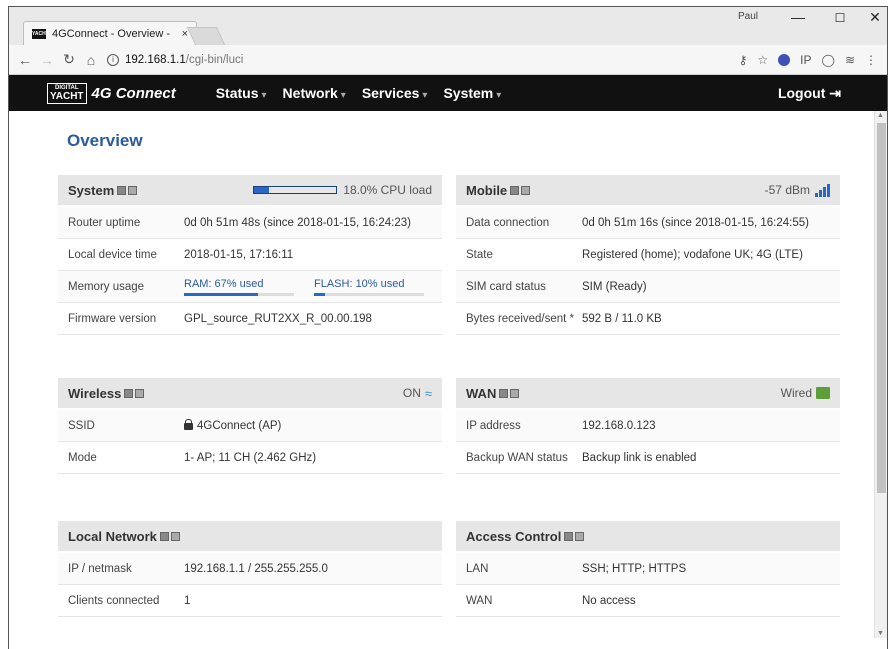 The height and width of the screenshot is (649, 896). I want to click on row-value: 1, so click(187, 600).